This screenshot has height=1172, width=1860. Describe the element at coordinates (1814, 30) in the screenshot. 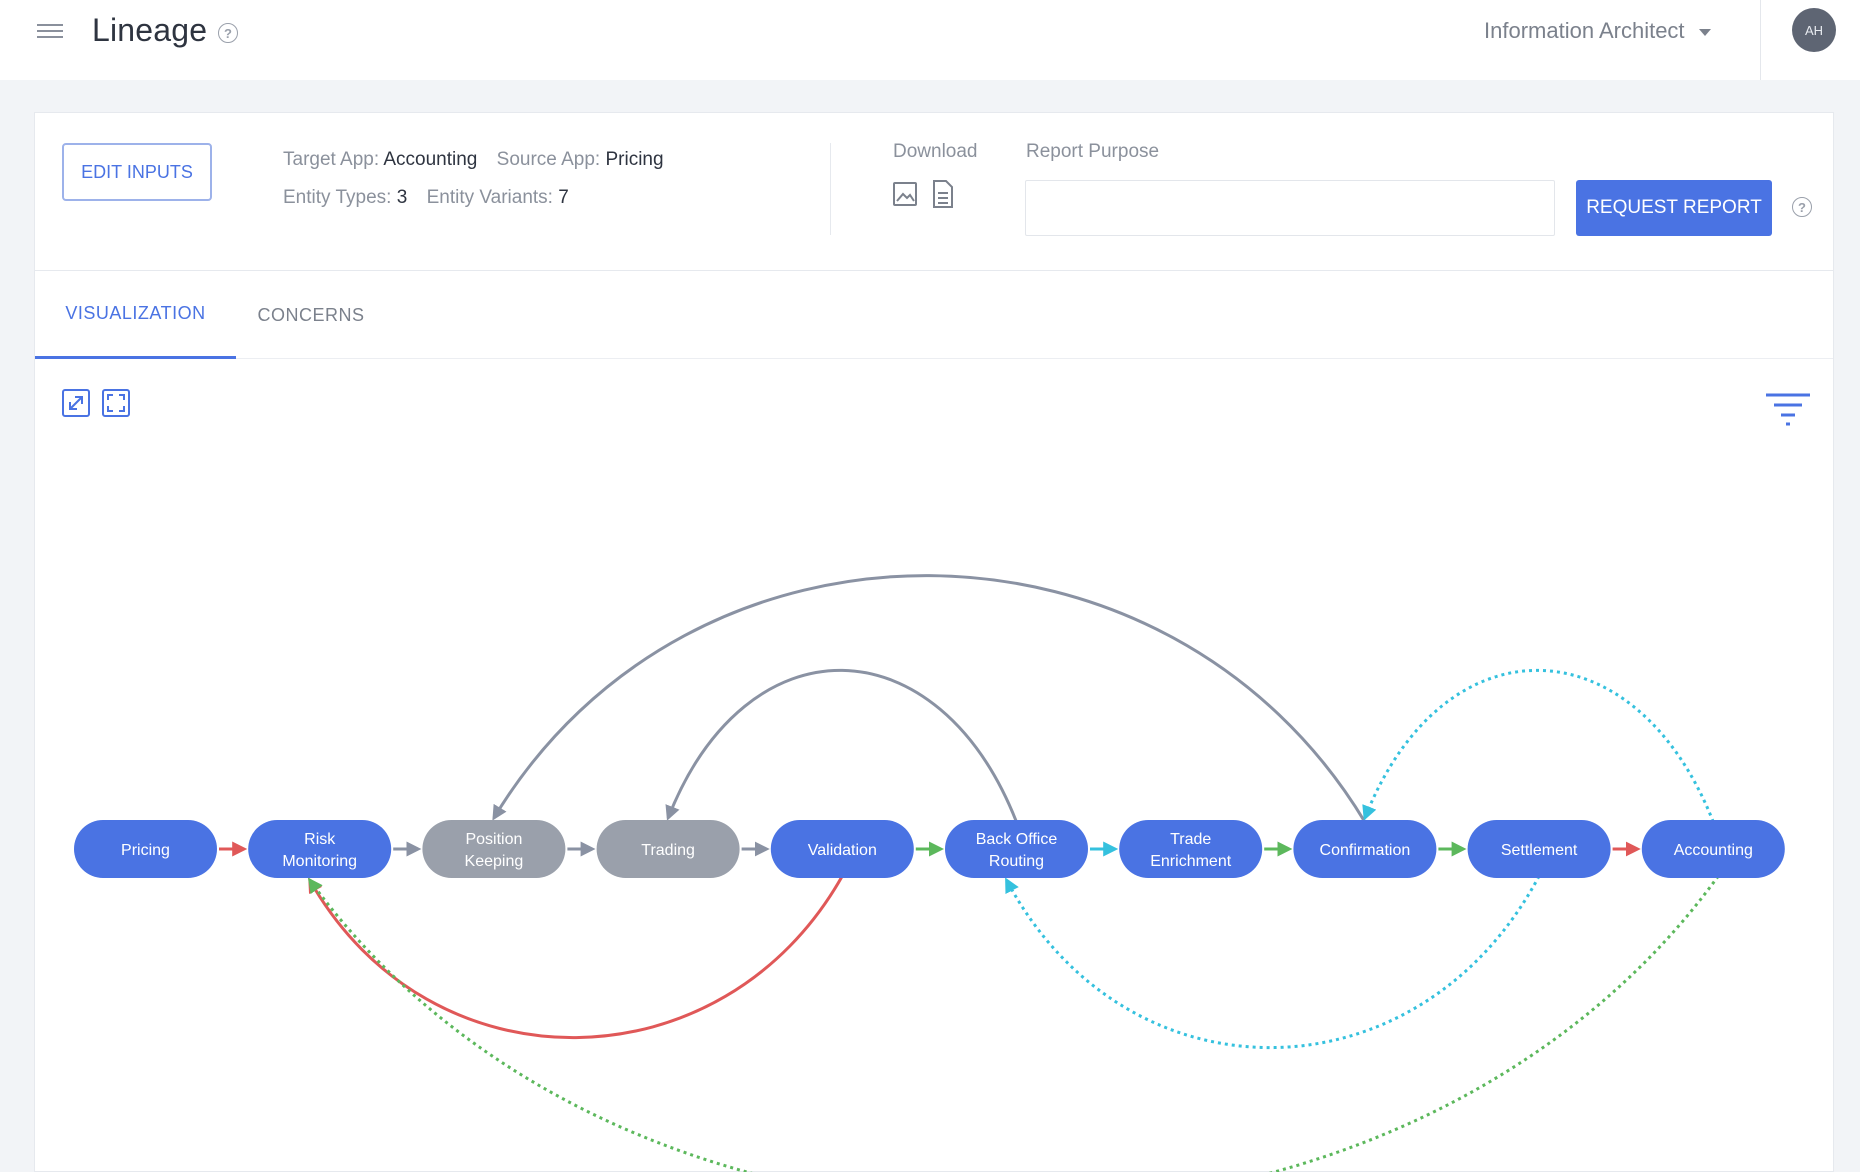

I see `avatar: AH` at that location.